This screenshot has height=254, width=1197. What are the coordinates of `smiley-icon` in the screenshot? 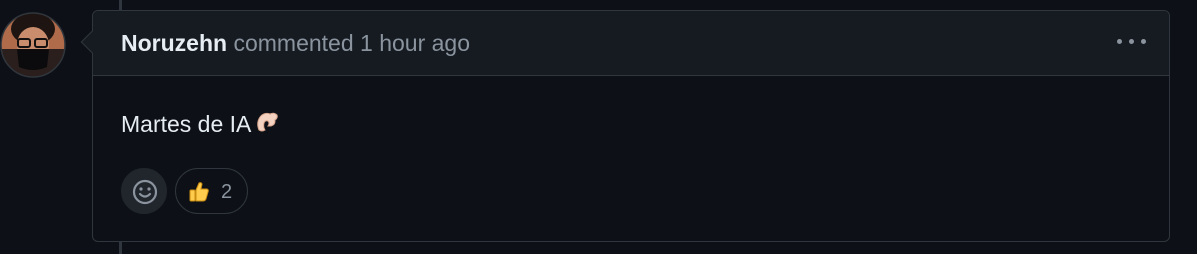 It's located at (145, 192).